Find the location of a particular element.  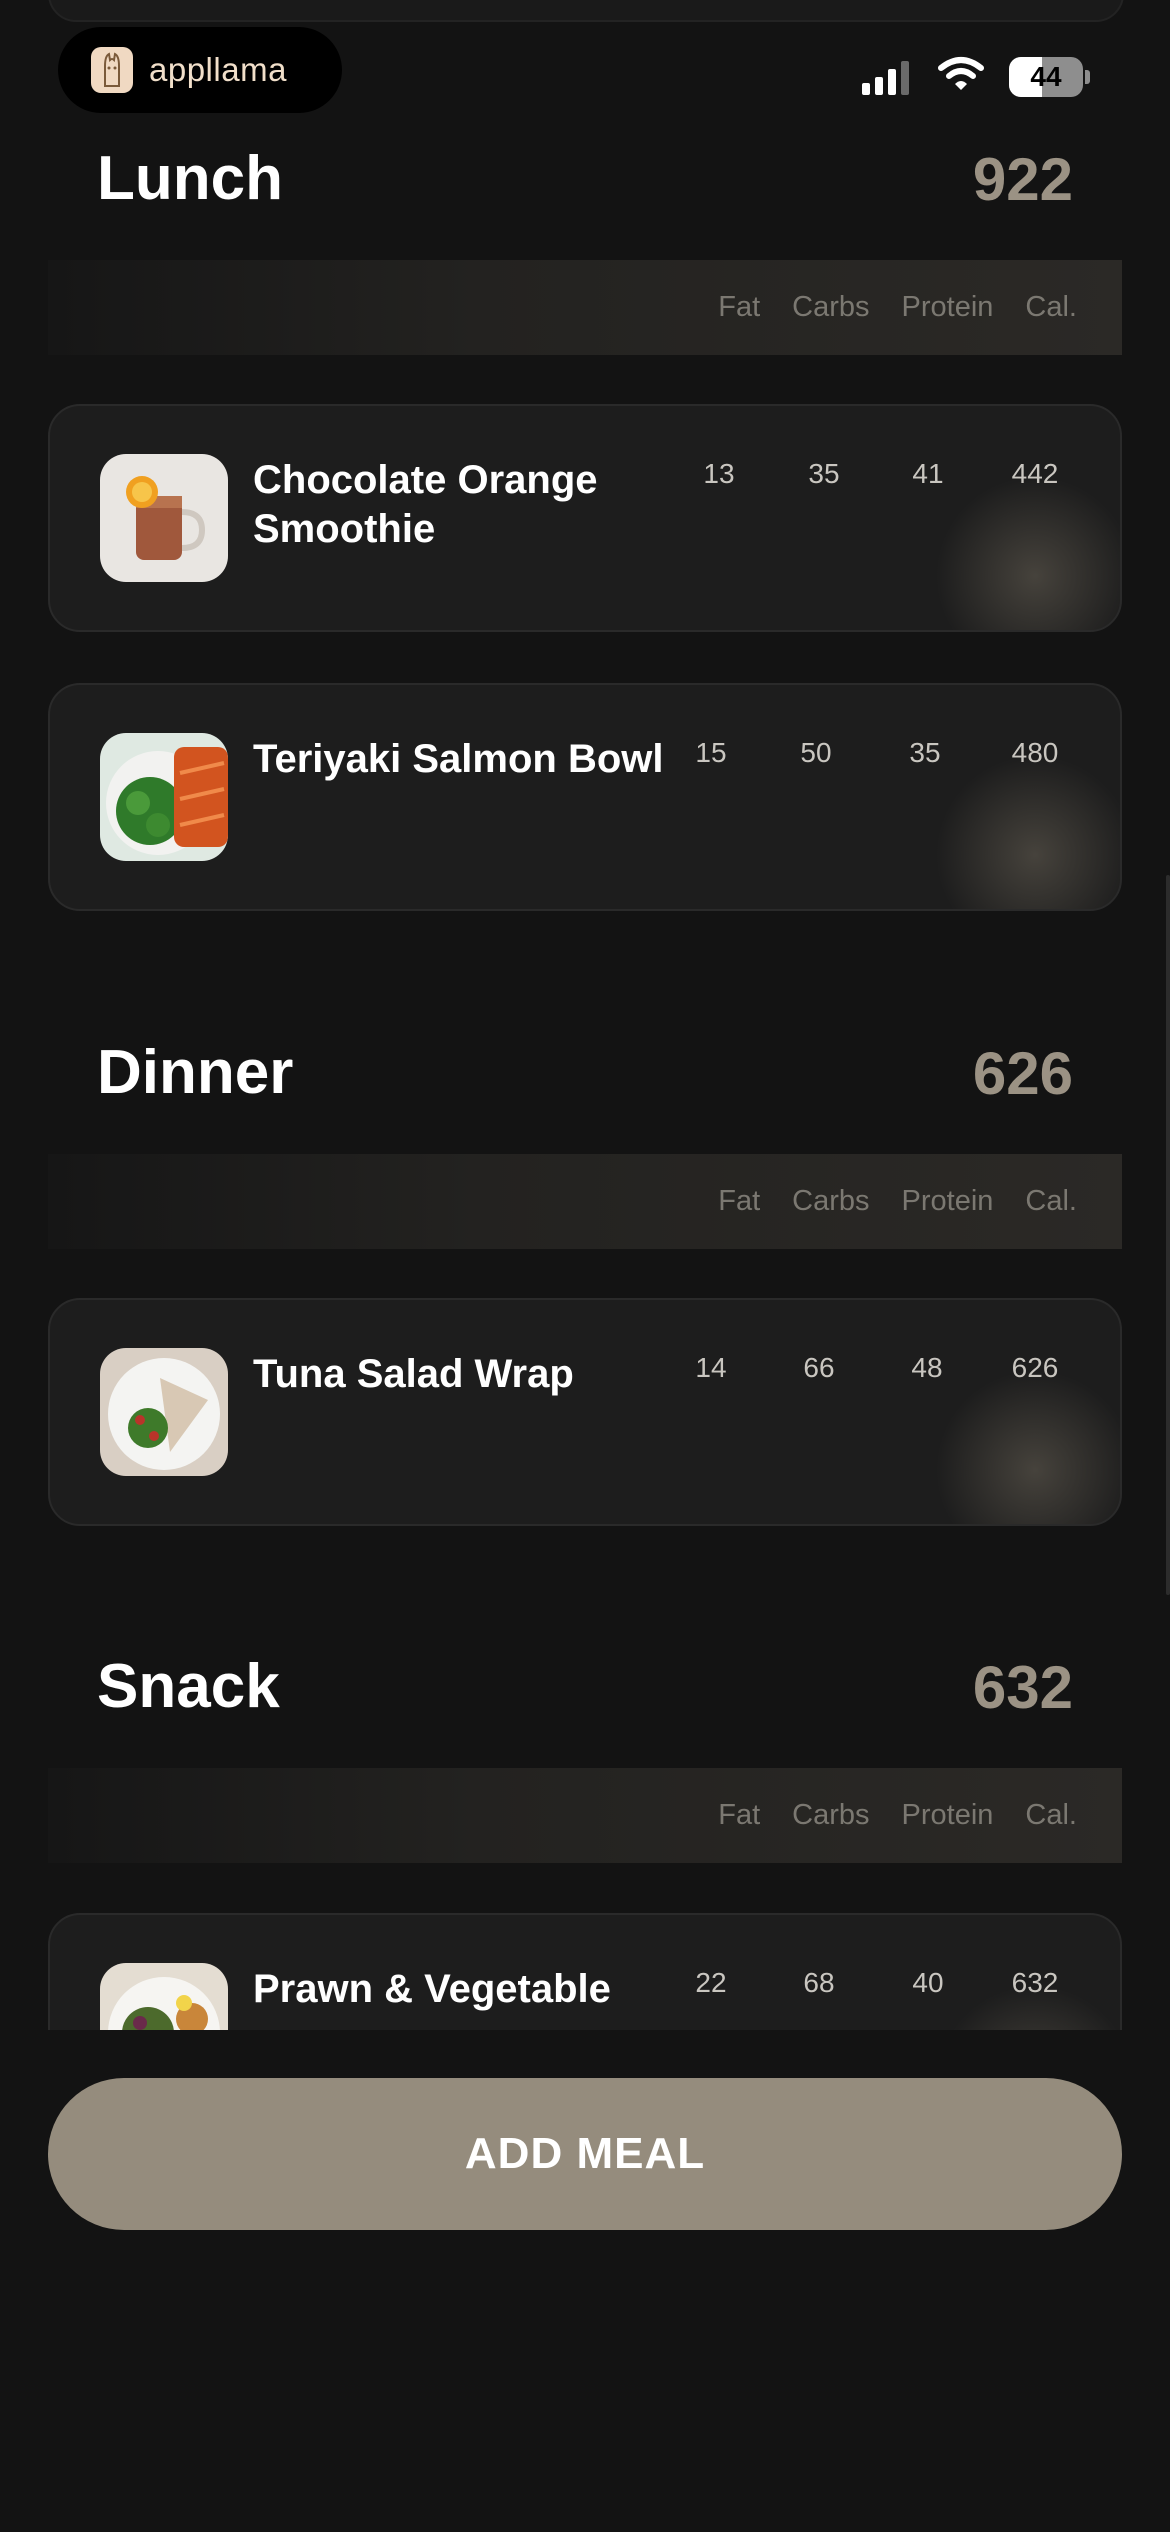

battery-level: 44 is located at coordinates (1046, 76).